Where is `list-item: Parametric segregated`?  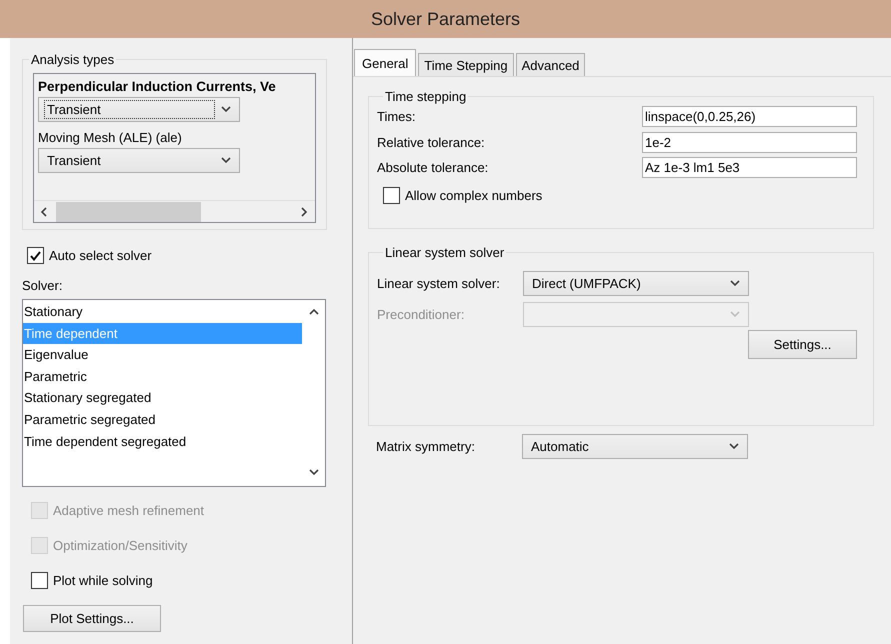
list-item: Parametric segregated is located at coordinates (162, 419).